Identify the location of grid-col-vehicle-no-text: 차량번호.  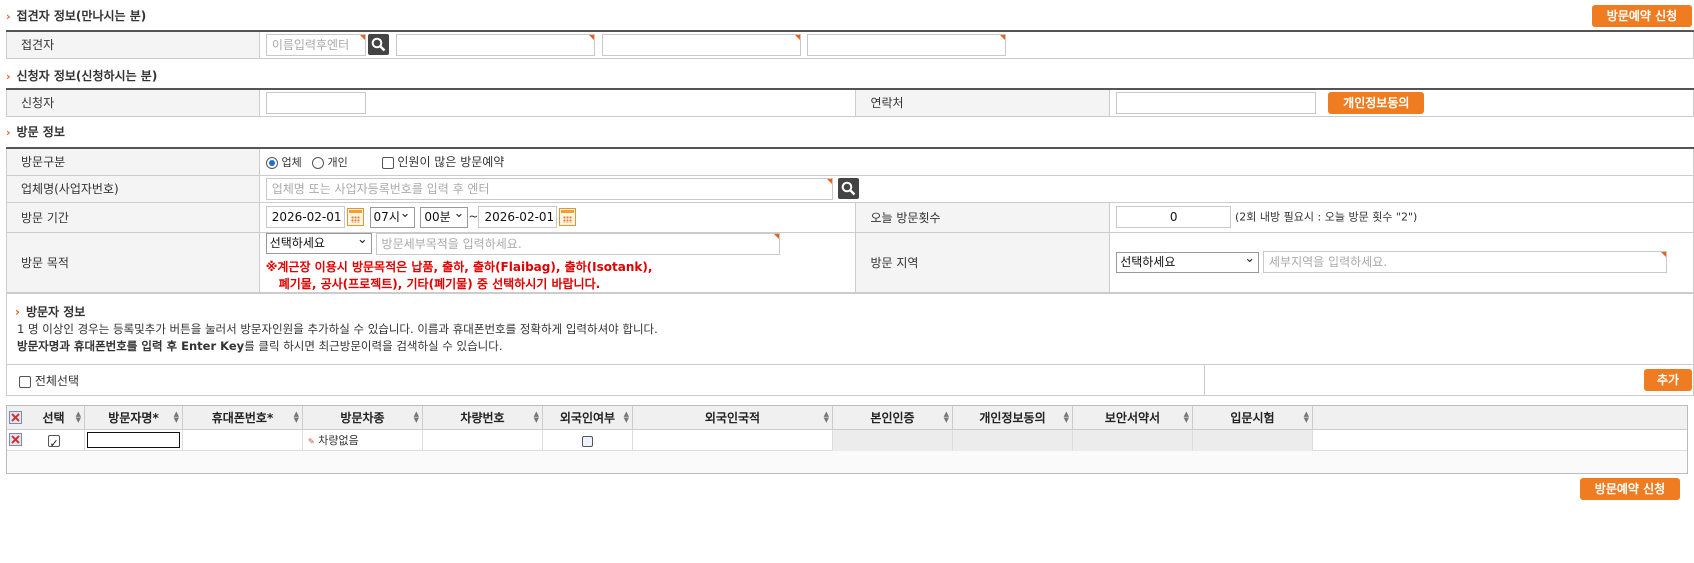
(482, 418).